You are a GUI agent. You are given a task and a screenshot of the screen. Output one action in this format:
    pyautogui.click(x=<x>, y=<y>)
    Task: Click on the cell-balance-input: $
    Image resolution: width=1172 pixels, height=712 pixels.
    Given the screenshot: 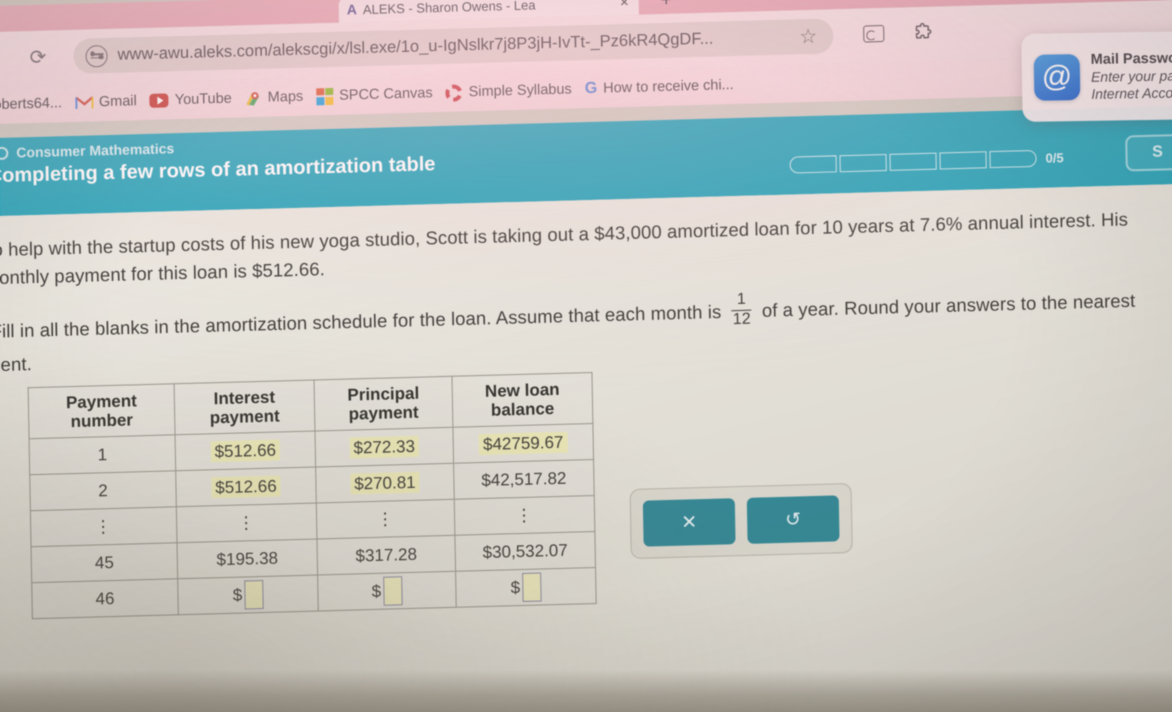 What is the action you would take?
    pyautogui.click(x=526, y=587)
    